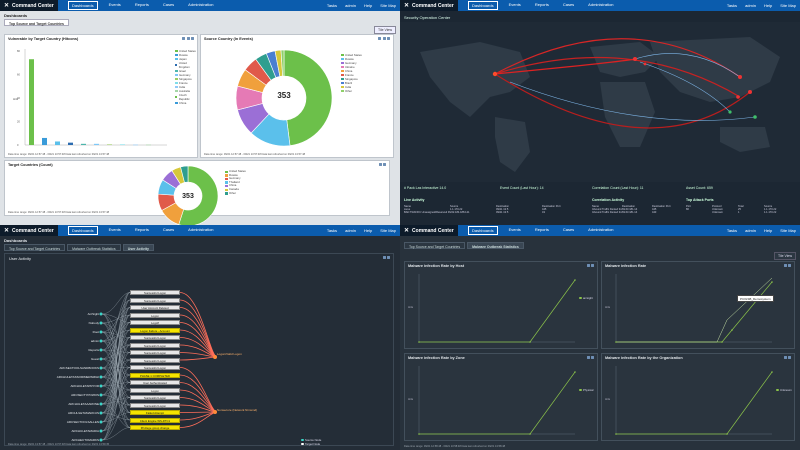  Describe the element at coordinates (192, 38) in the screenshot. I see `refresh-icon` at that location.